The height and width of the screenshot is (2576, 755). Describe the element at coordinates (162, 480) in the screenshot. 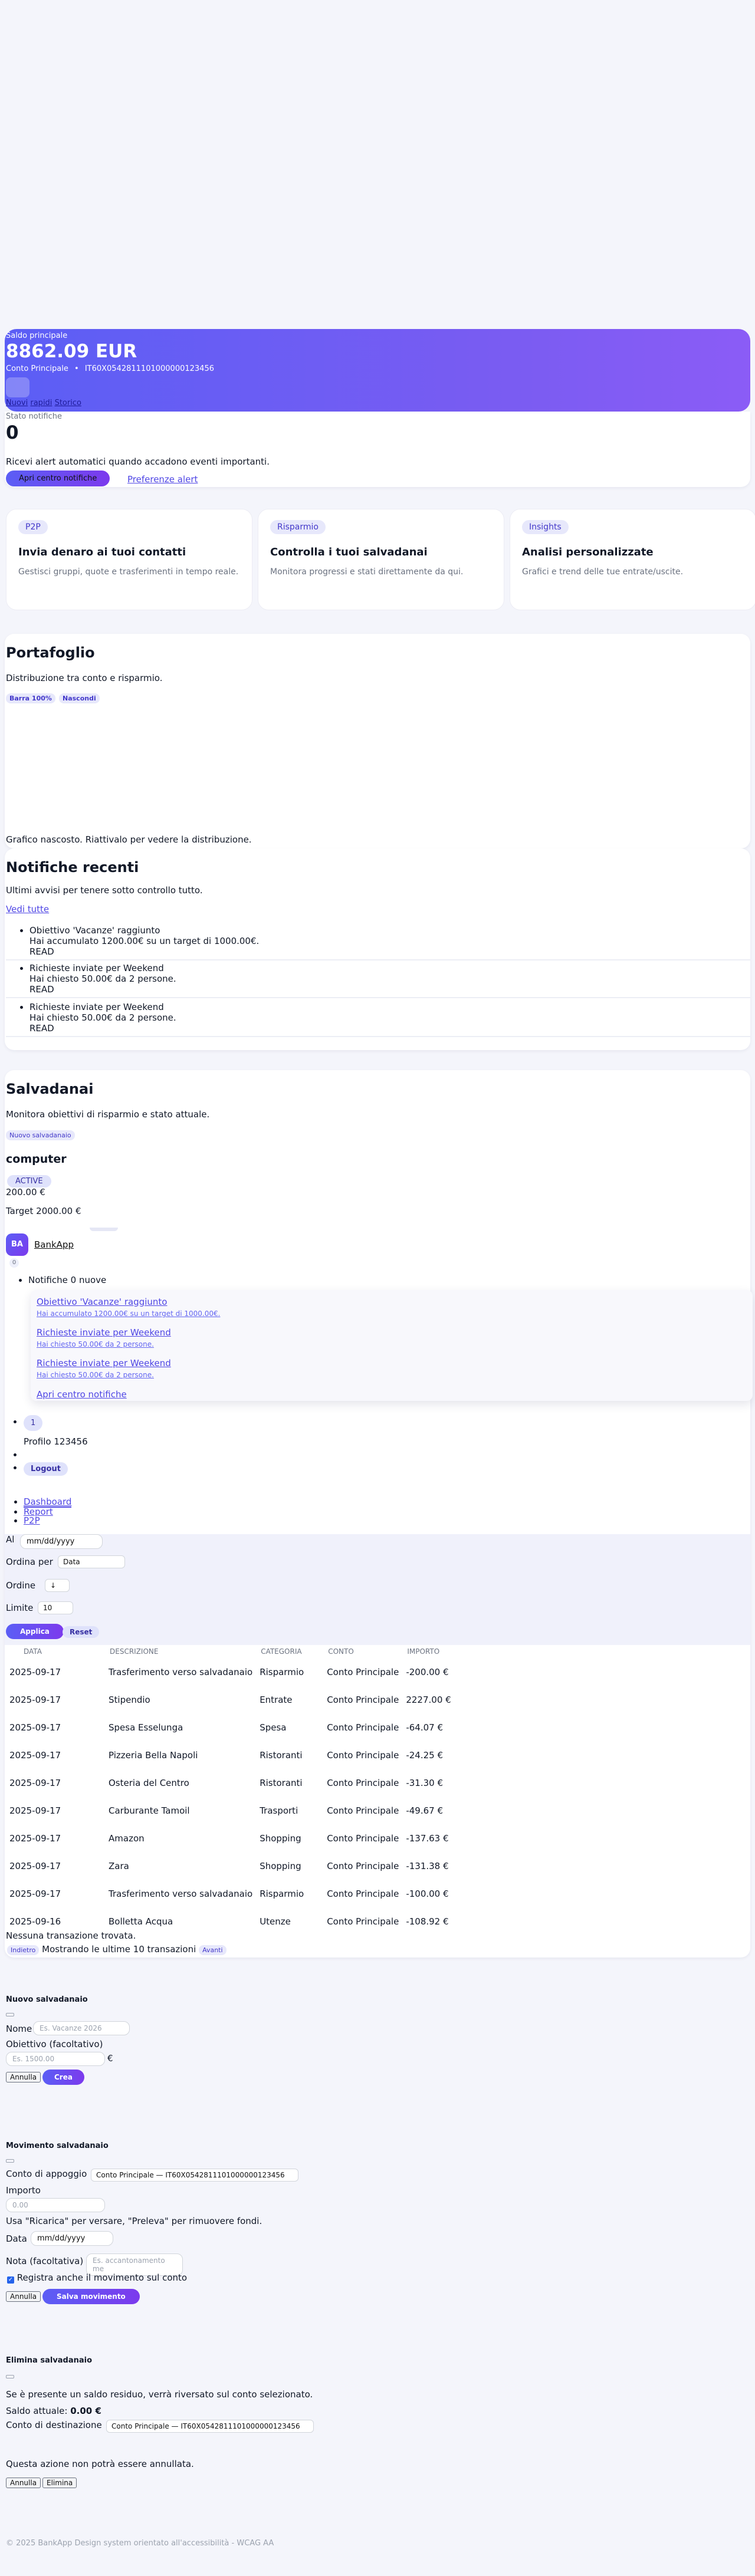

I see `alert-preferences-link: Preferenze alert` at that location.